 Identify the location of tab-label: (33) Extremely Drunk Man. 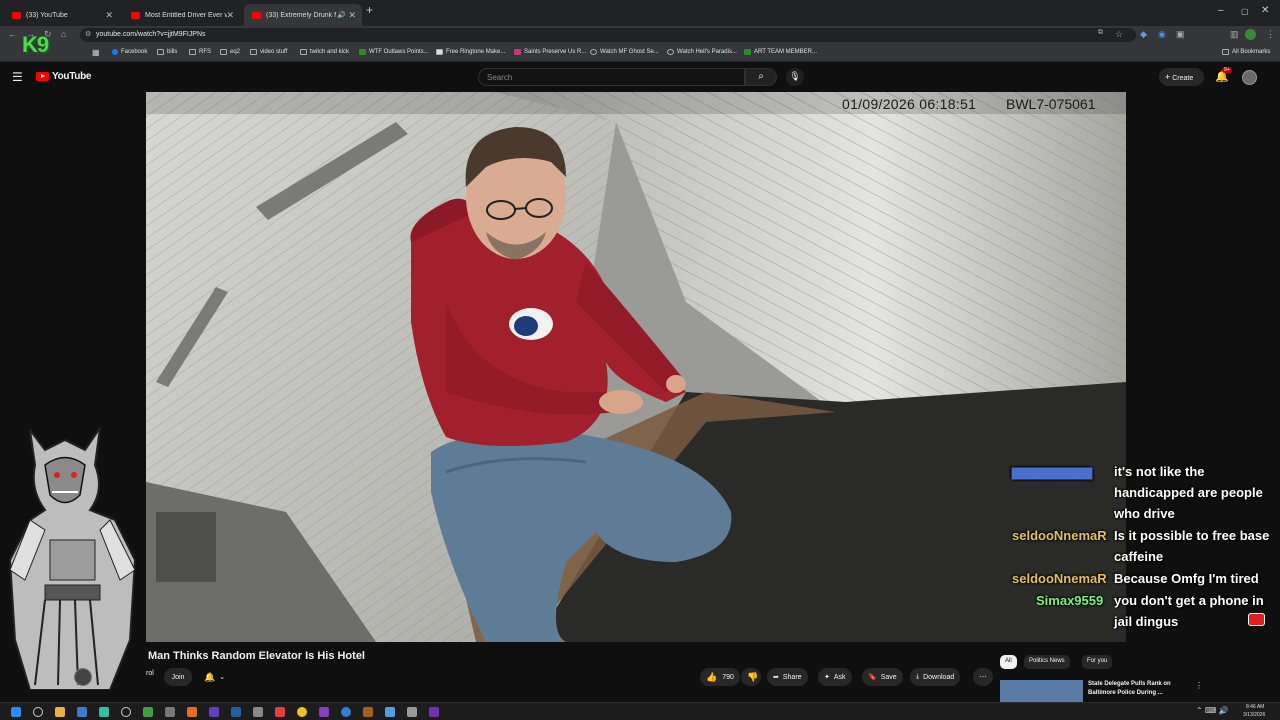
(301, 15).